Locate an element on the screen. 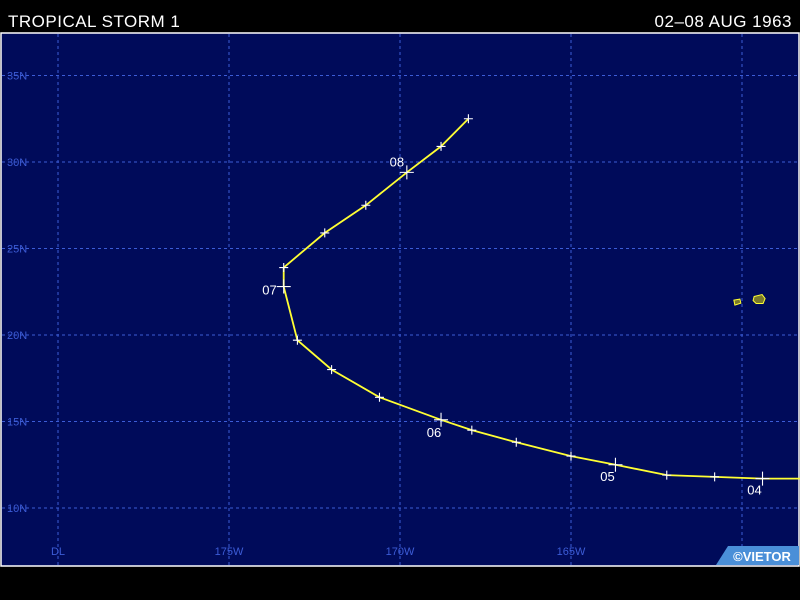 This screenshot has width=800, height=600. storm-title: TROPICAL STORM 1 is located at coordinates (94, 21).